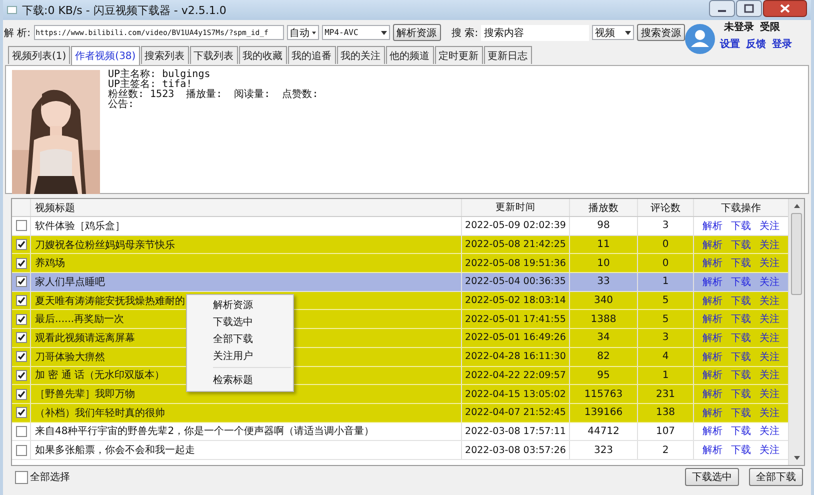  Describe the element at coordinates (666, 207) in the screenshot. I see `column-header: 评论数` at that location.